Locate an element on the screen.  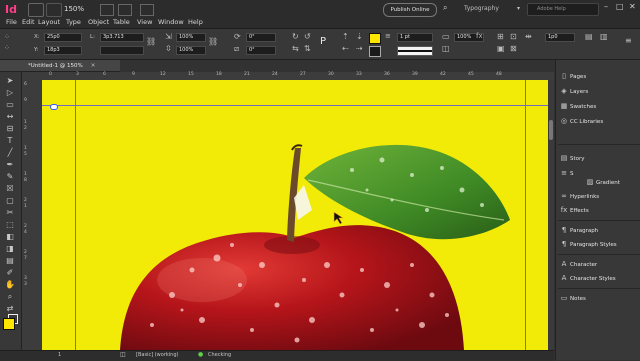
scissors-tool-icon: ✂ is located at coordinates (10, 213).